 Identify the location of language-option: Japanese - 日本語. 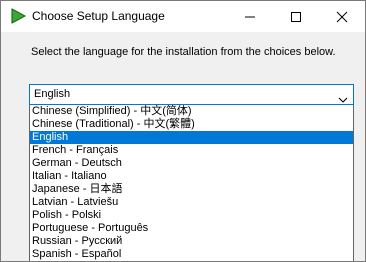
(191, 189).